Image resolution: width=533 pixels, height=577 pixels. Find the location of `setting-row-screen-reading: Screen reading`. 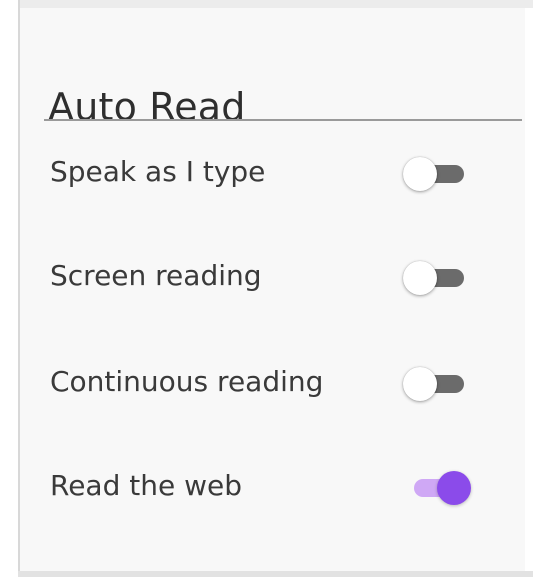

setting-row-screen-reading: Screen reading is located at coordinates (272, 276).